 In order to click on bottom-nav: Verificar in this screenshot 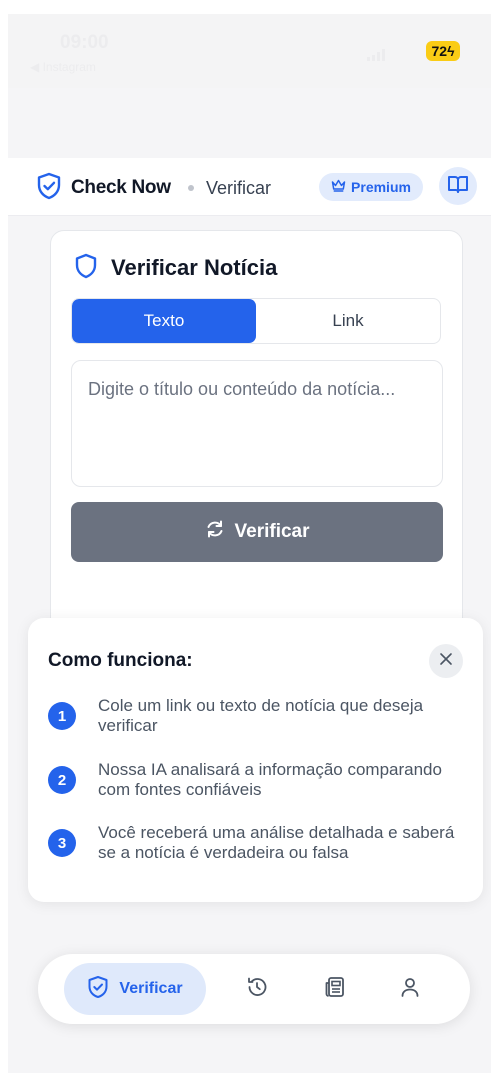, I will do `click(254, 989)`.